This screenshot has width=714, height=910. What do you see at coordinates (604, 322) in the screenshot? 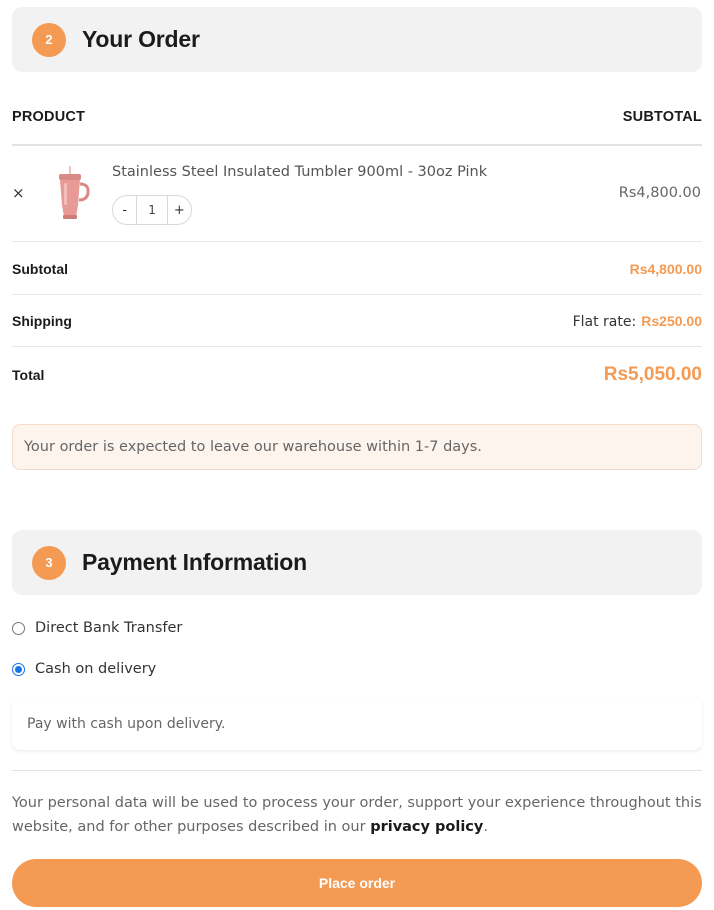
I see `shipping-method: Flat rate:` at bounding box center [604, 322].